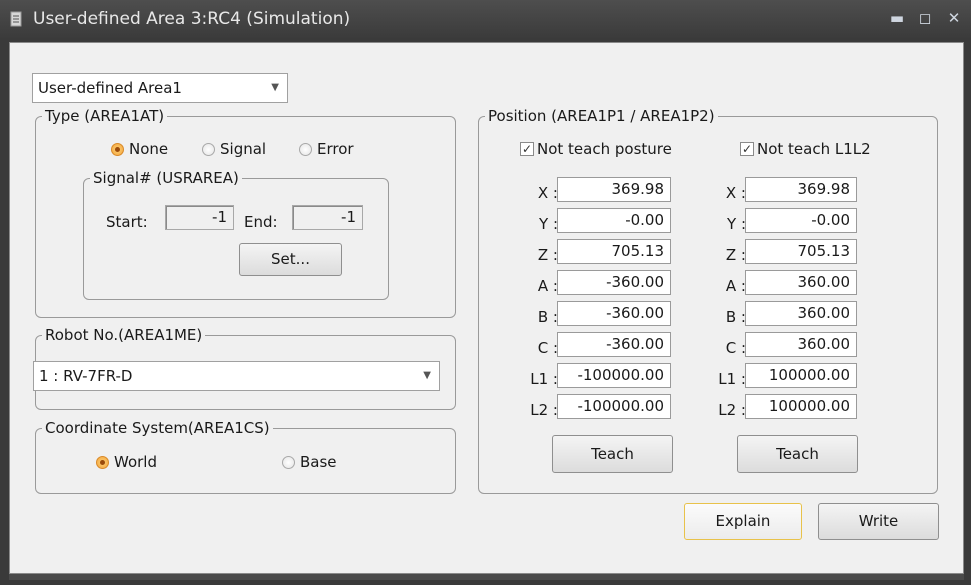 The image size is (971, 585). What do you see at coordinates (157, 428) in the screenshot?
I see `coordinate-group-legend: Coordinate System(AREA1CS)` at bounding box center [157, 428].